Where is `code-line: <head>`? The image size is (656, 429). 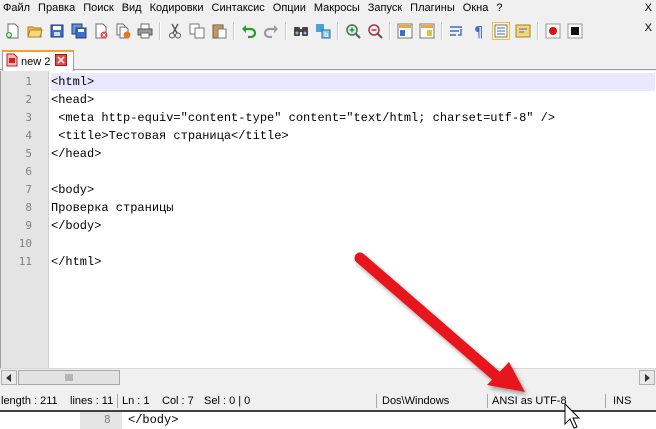 code-line: <head> is located at coordinates (72, 100).